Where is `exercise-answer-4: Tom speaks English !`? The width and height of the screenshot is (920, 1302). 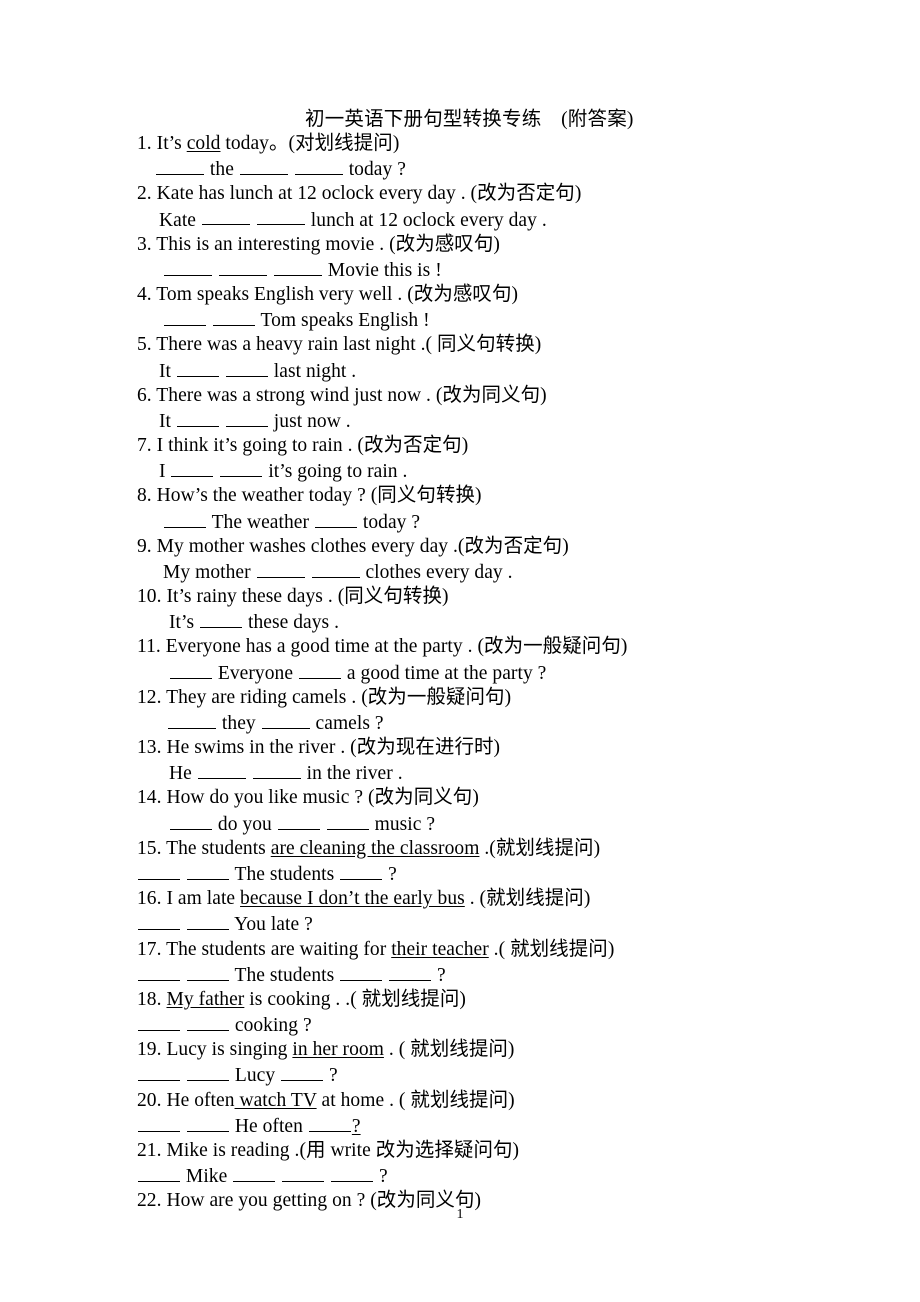 exercise-answer-4: Tom speaks English ! is located at coordinates (457, 320).